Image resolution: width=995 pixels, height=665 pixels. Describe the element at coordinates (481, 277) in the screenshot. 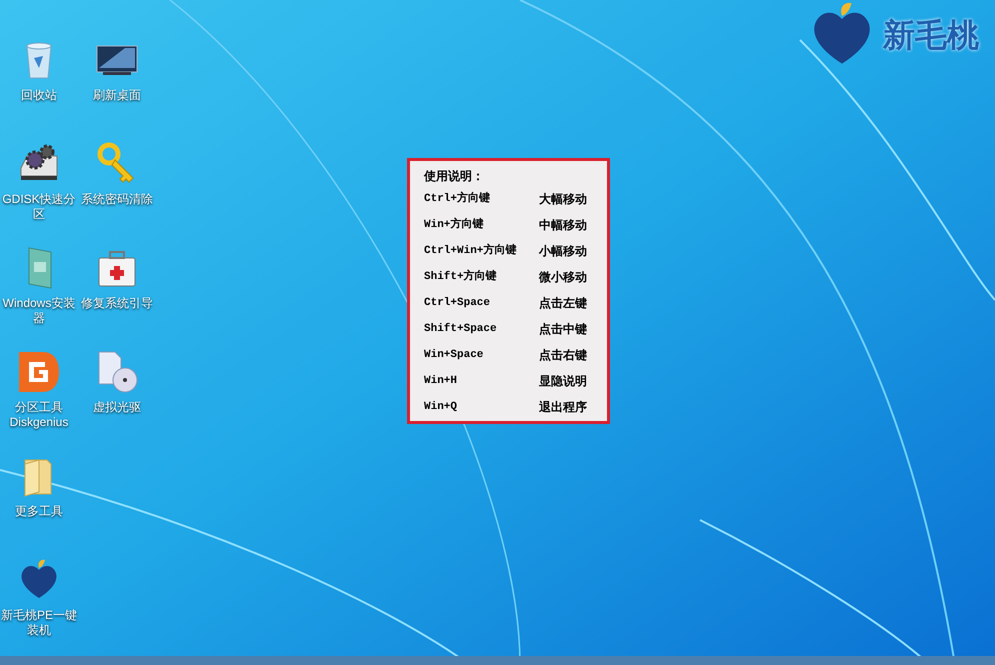

I see `shortcut-keys: Shift+方向键` at that location.